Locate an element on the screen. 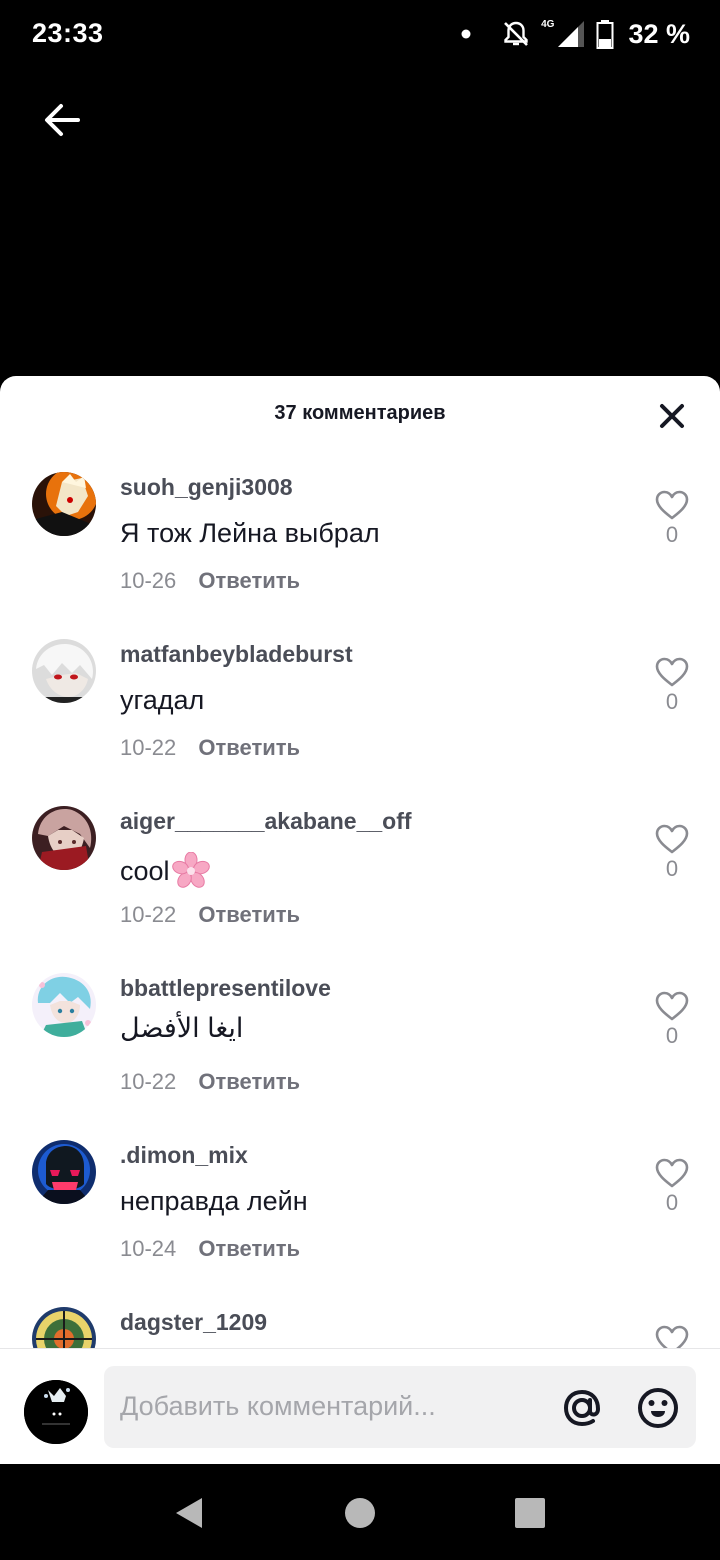  emoji-icon is located at coordinates (658, 1408).